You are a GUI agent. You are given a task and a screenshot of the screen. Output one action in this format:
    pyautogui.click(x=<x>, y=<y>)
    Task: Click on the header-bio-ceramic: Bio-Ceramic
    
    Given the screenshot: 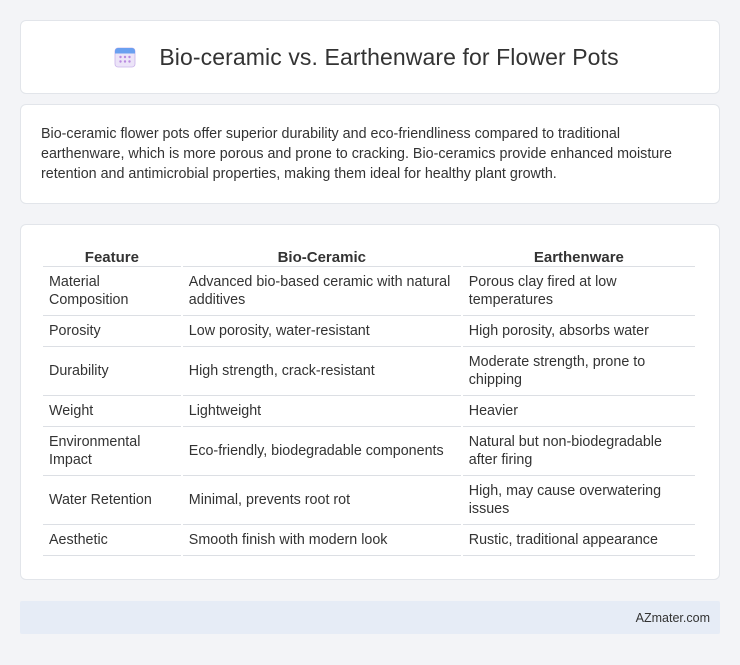 What is the action you would take?
    pyautogui.click(x=321, y=257)
    